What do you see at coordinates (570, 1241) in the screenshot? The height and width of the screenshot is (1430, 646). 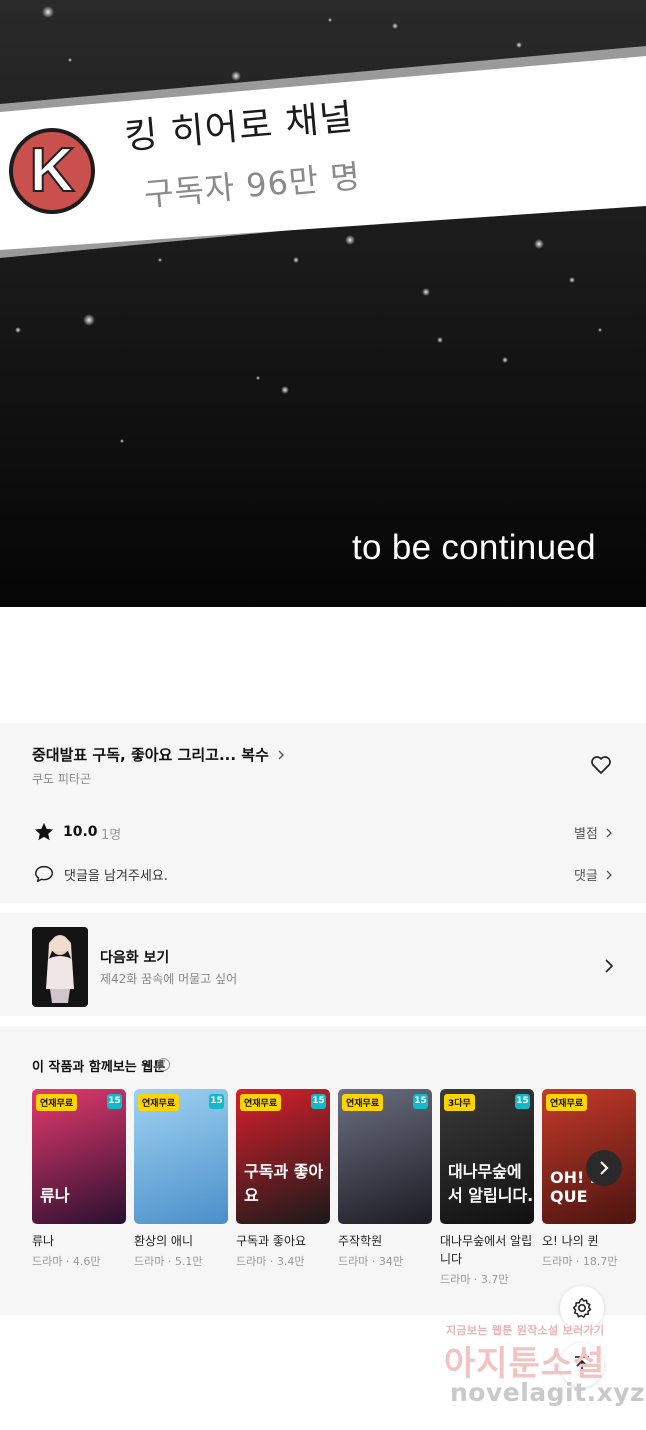 I see `recommendation-title: 오! 나의 퀸` at bounding box center [570, 1241].